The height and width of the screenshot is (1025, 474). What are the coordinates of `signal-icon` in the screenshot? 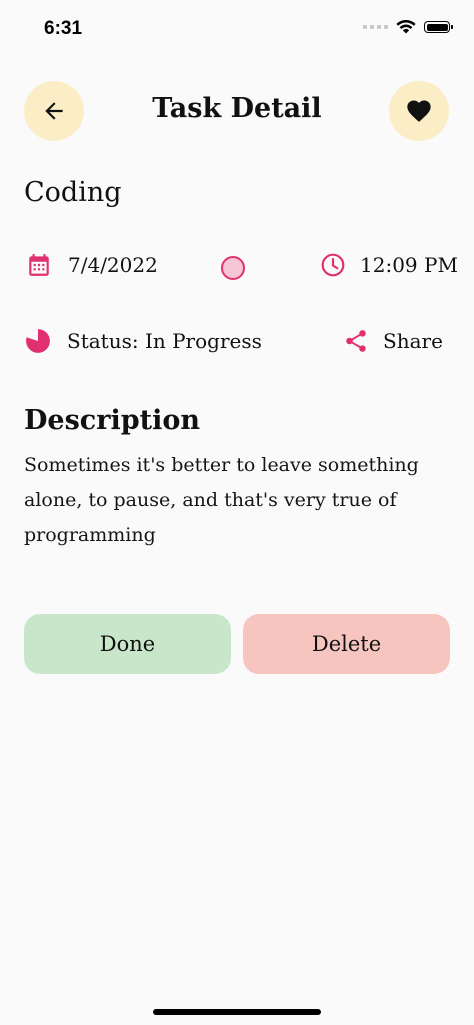 It's located at (375, 27).